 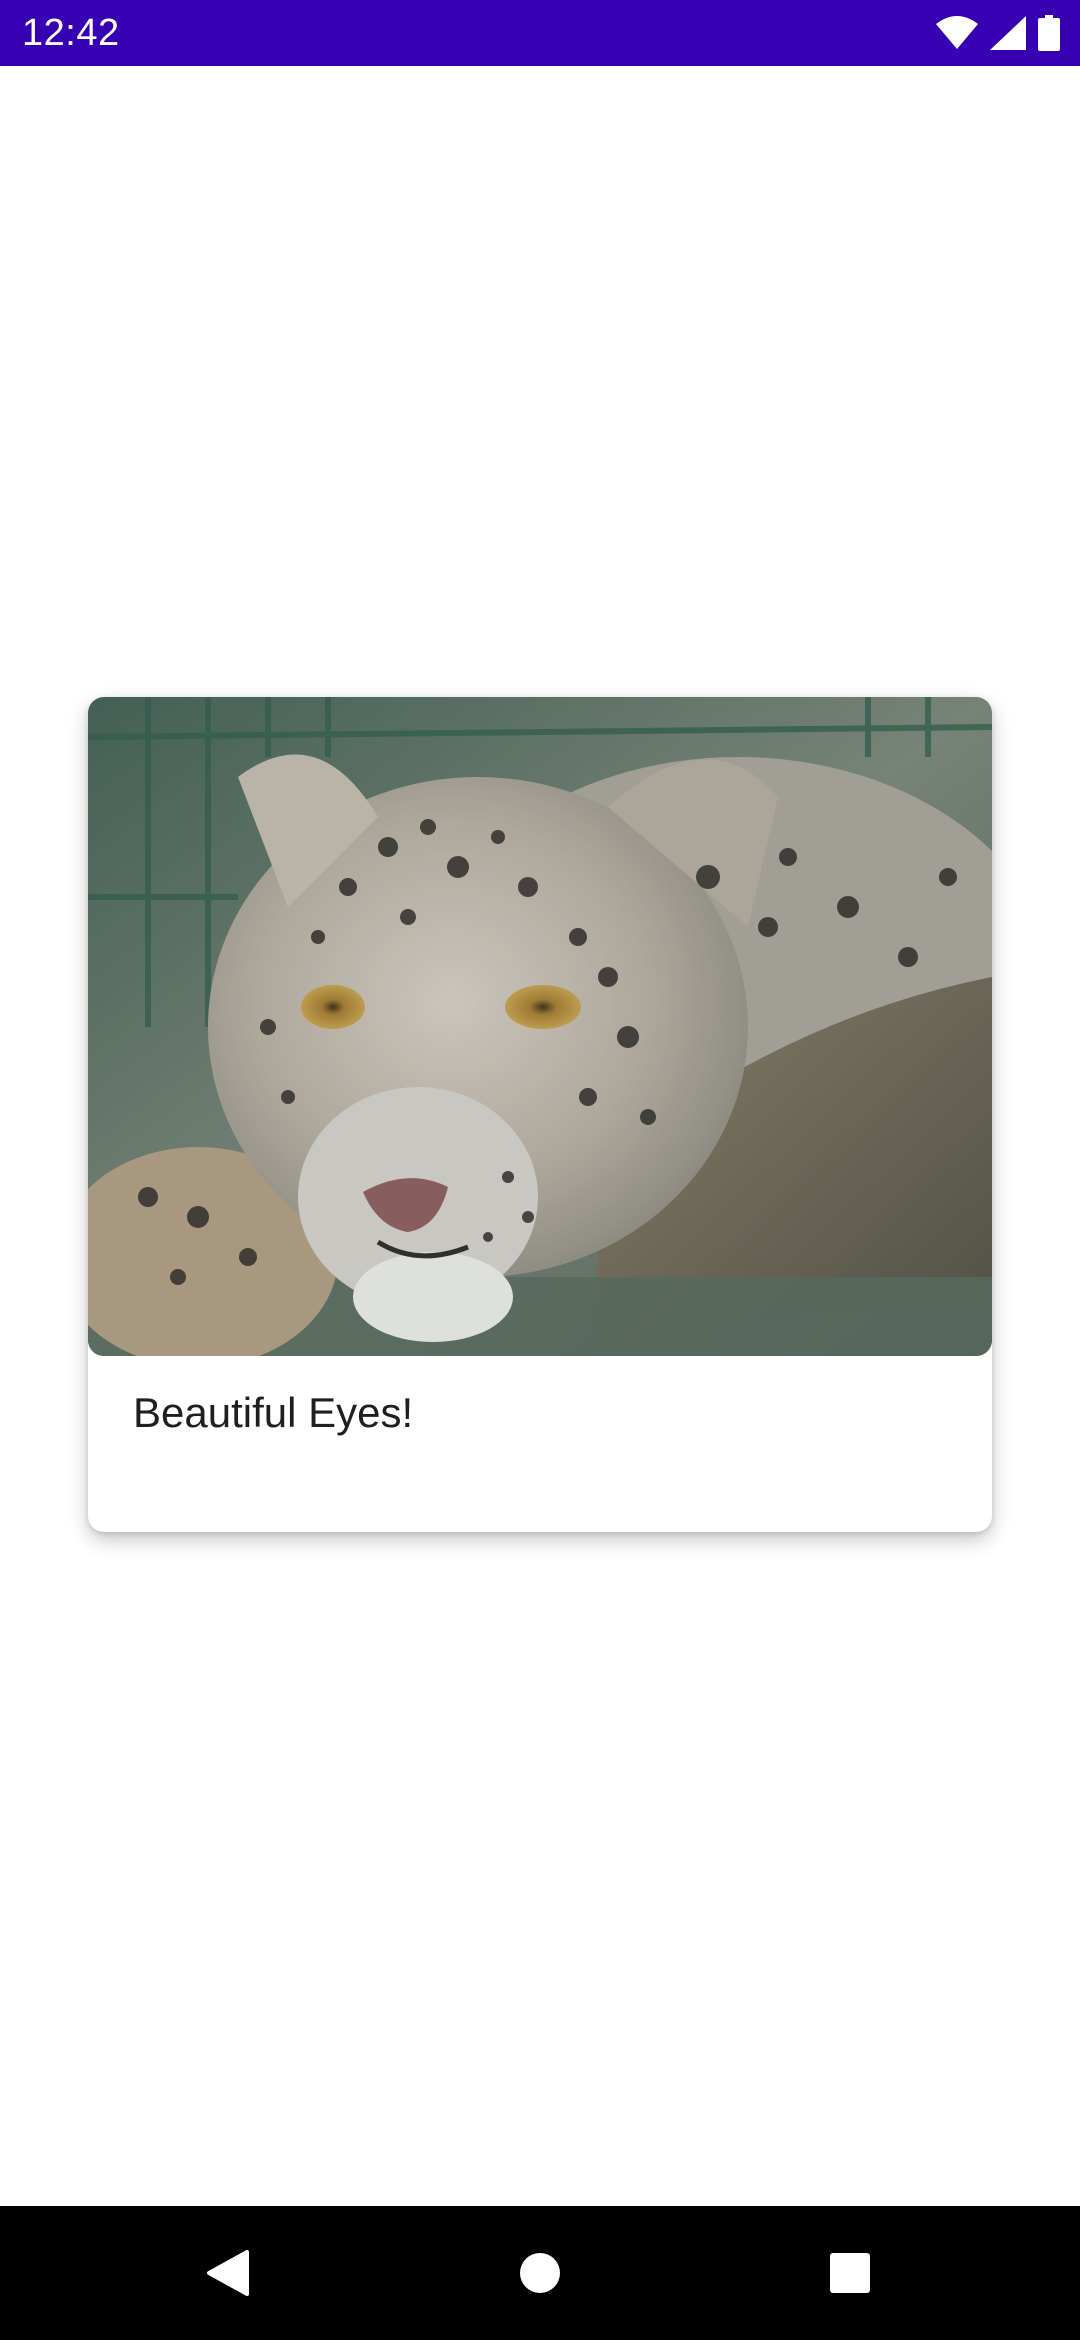 I want to click on recents-icon, so click(x=850, y=2273).